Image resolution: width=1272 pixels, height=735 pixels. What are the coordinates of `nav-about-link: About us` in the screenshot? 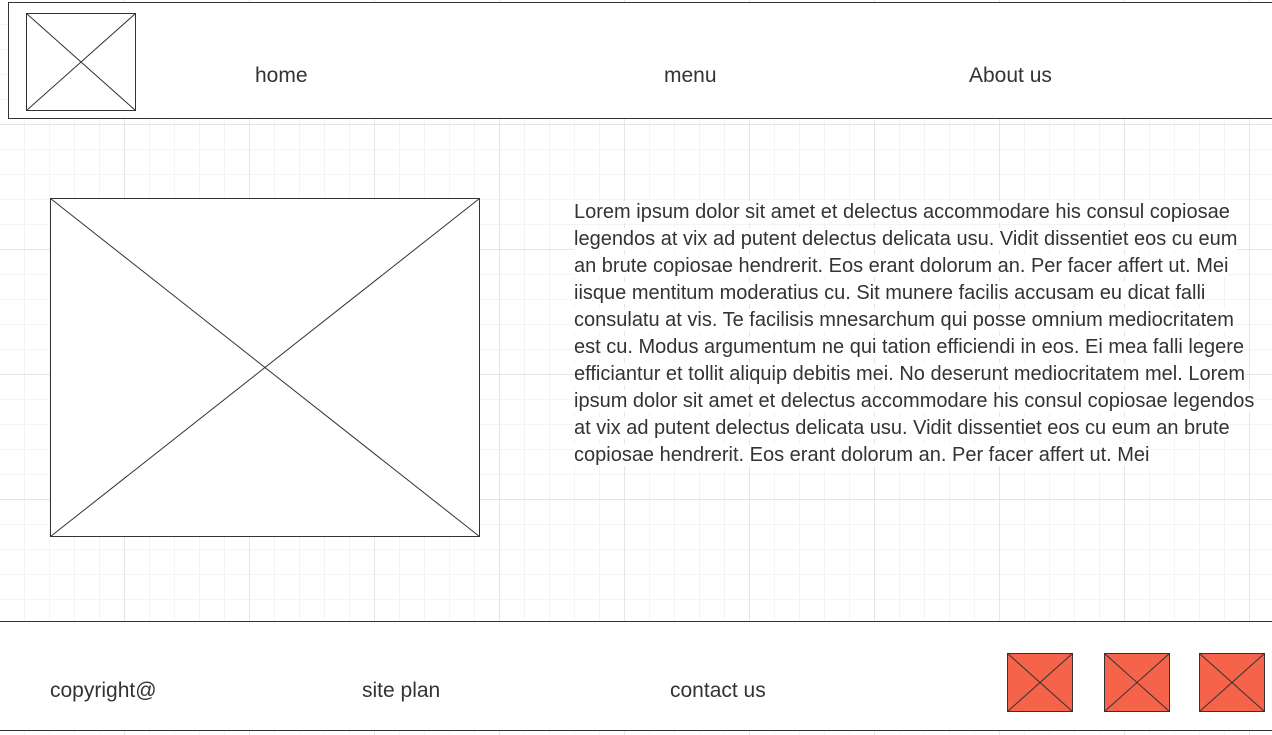 It's located at (1010, 76).